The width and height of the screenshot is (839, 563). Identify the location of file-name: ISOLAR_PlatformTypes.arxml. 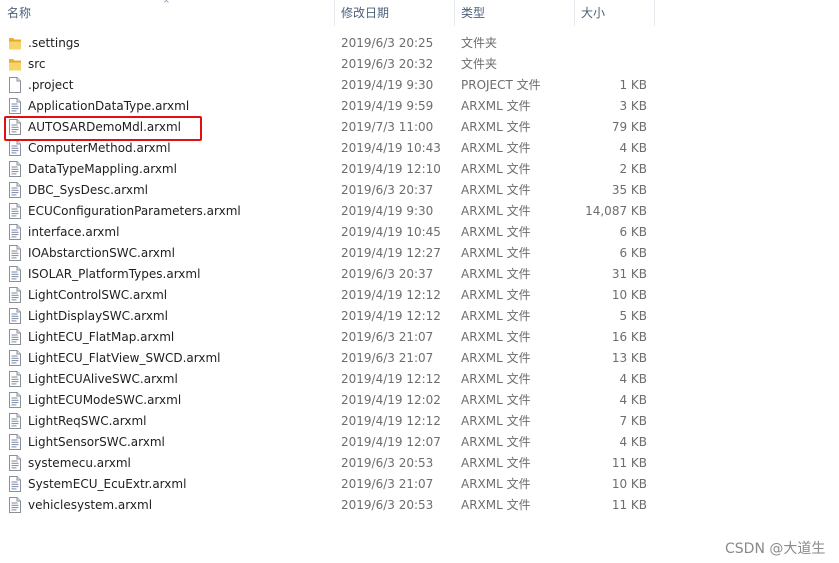
(114, 274).